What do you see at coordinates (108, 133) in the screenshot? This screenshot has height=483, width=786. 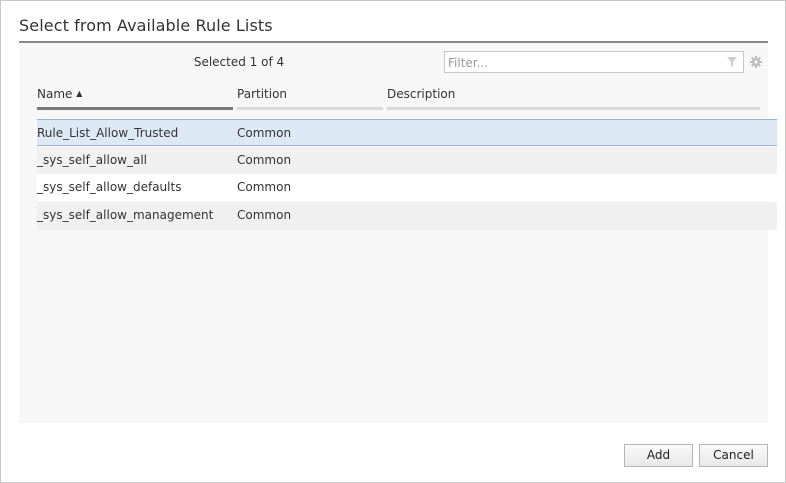 I see `row-name: Rule_List_Allow_Trusted` at bounding box center [108, 133].